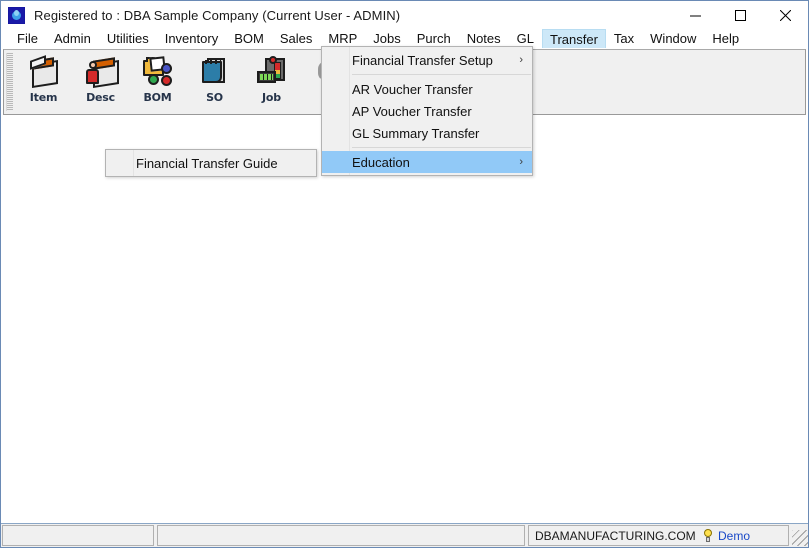 This screenshot has height=548, width=809. I want to click on toolbar-button-desc: Desc, so click(100, 81).